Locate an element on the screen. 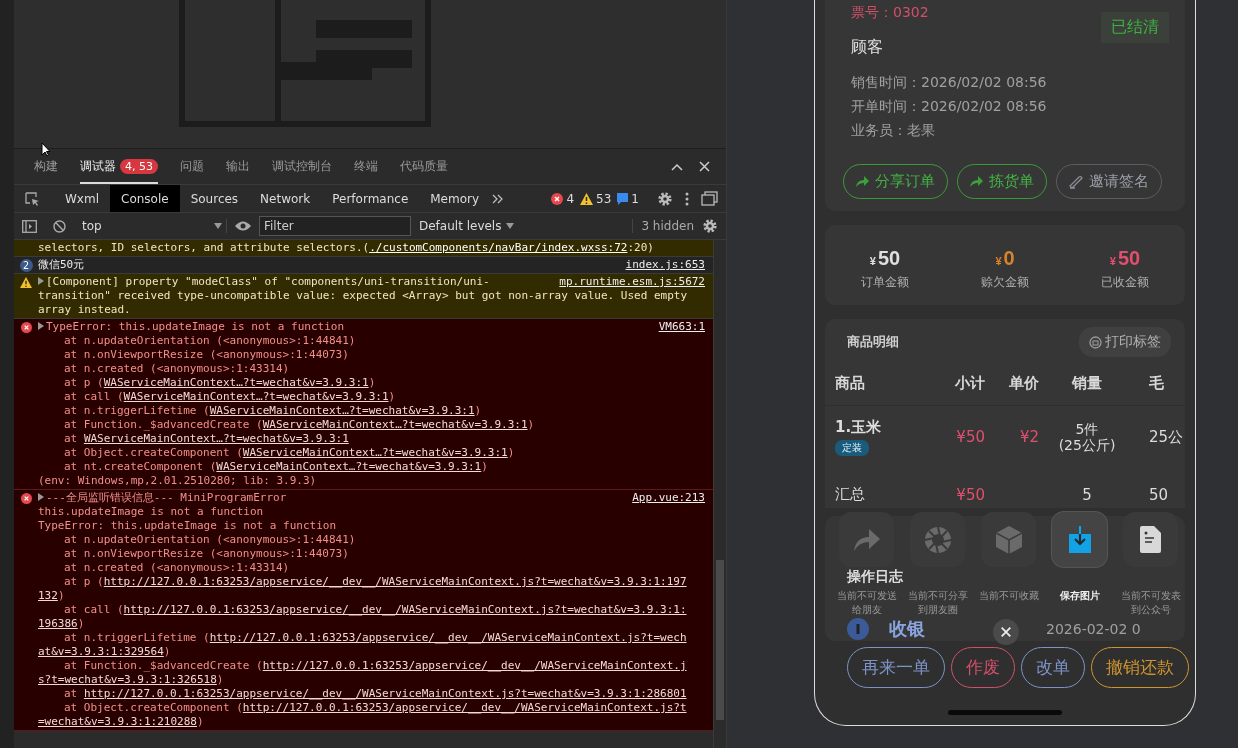  eye-icon is located at coordinates (243, 226).